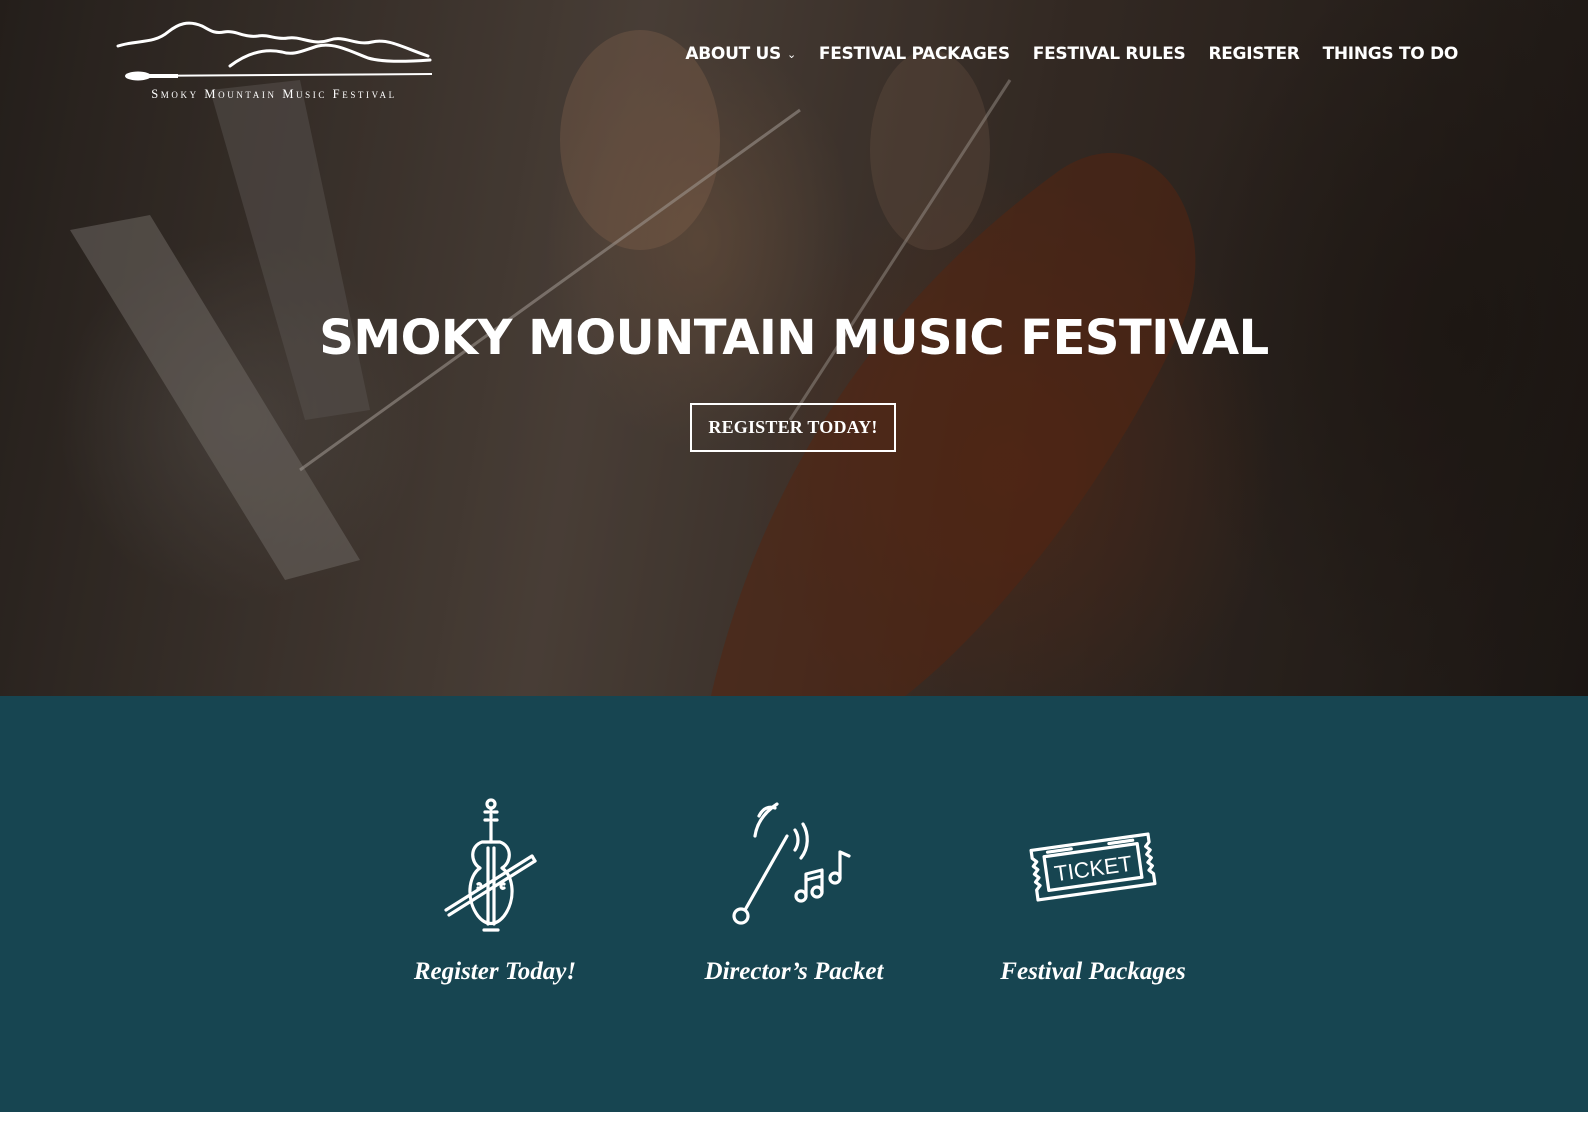  I want to click on nav-item-label: ABOUT US, so click(733, 54).